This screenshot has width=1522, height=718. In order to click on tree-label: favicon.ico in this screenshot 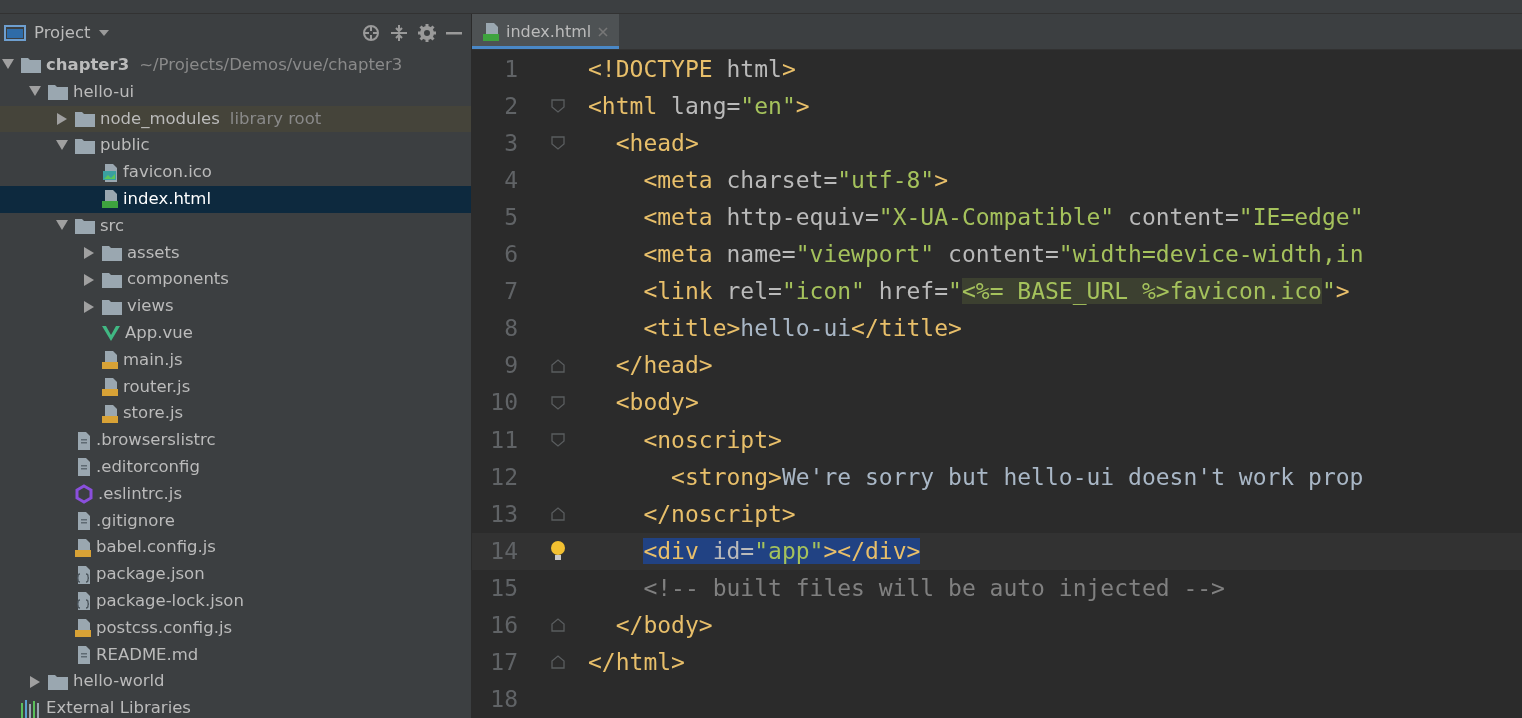, I will do `click(167, 172)`.